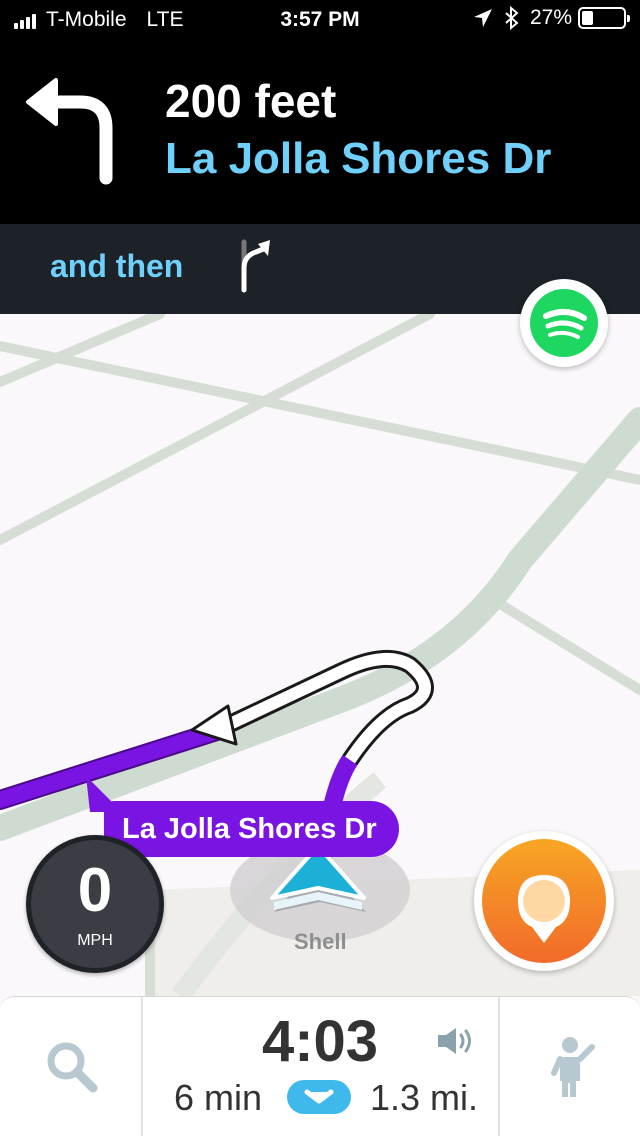  I want to click on maneuver-street: La Jolla Shores Dr, so click(358, 158).